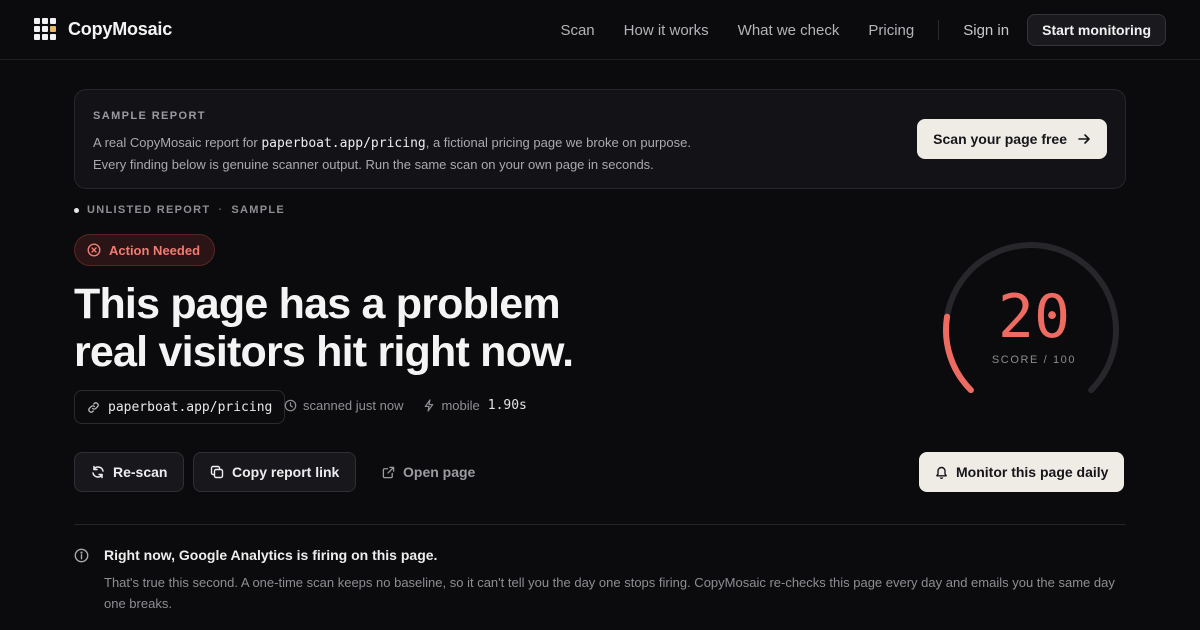 Image resolution: width=1200 pixels, height=630 pixels. Describe the element at coordinates (941, 472) in the screenshot. I see `bell-icon` at that location.